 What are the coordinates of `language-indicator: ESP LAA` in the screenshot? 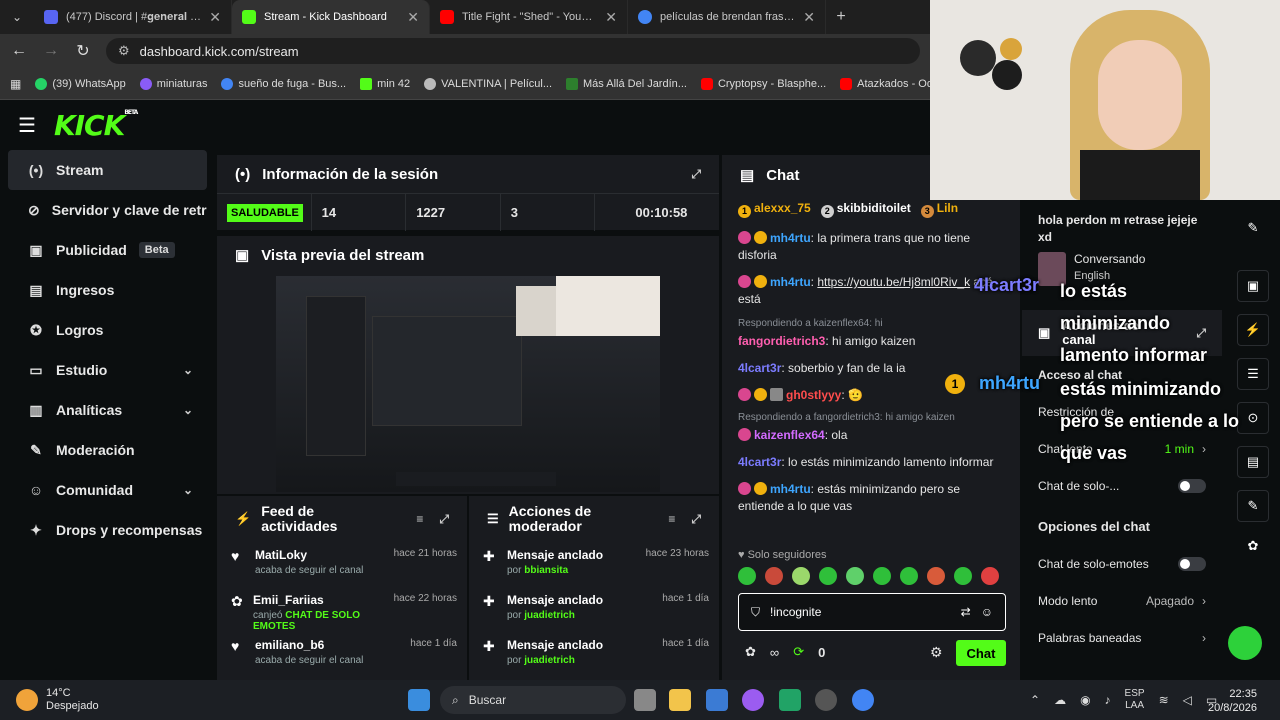 It's located at (1135, 700).